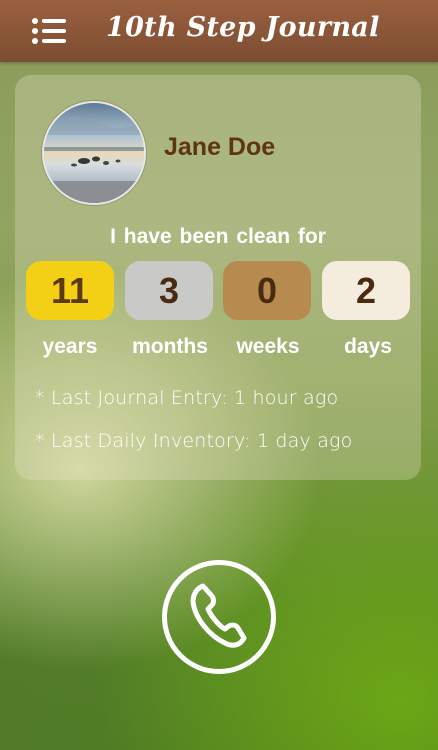 Image resolution: width=438 pixels, height=750 pixels. Describe the element at coordinates (50, 31) in the screenshot. I see `hamburger-menu-icon` at that location.